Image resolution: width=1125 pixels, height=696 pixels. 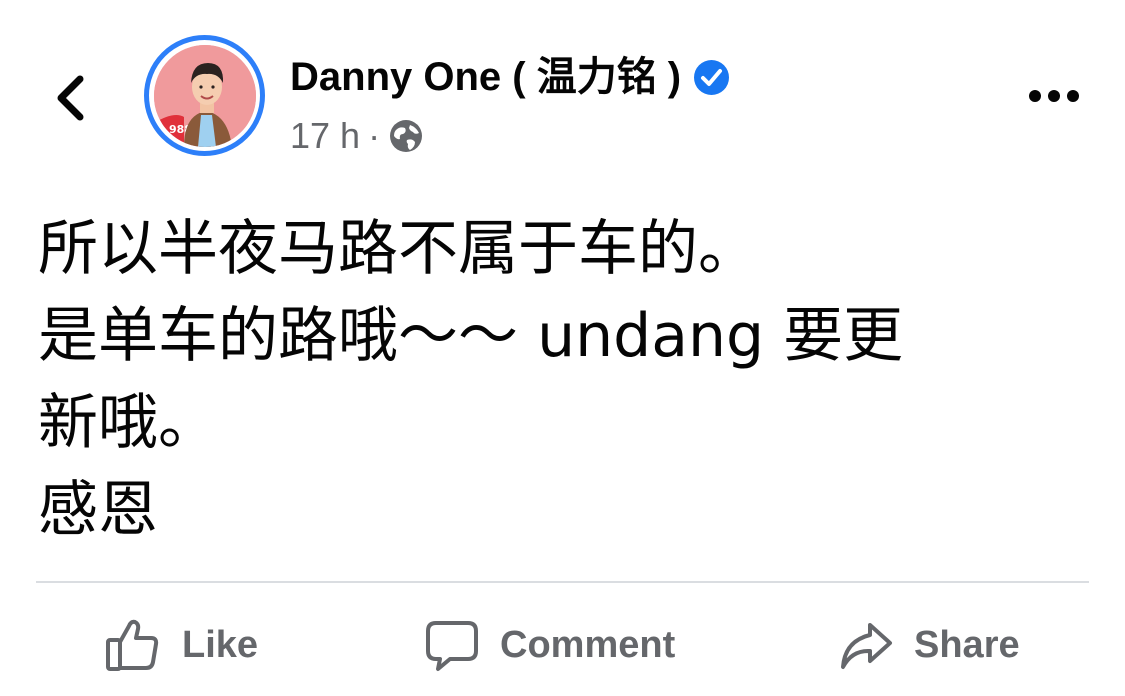 I want to click on share-arrow-icon, so click(x=866, y=646).